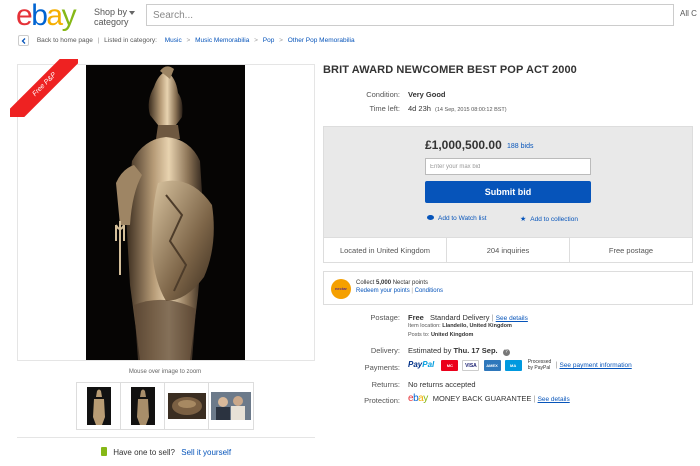 This screenshot has height=466, width=700. I want to click on paypal-logo: PayPal, so click(421, 364).